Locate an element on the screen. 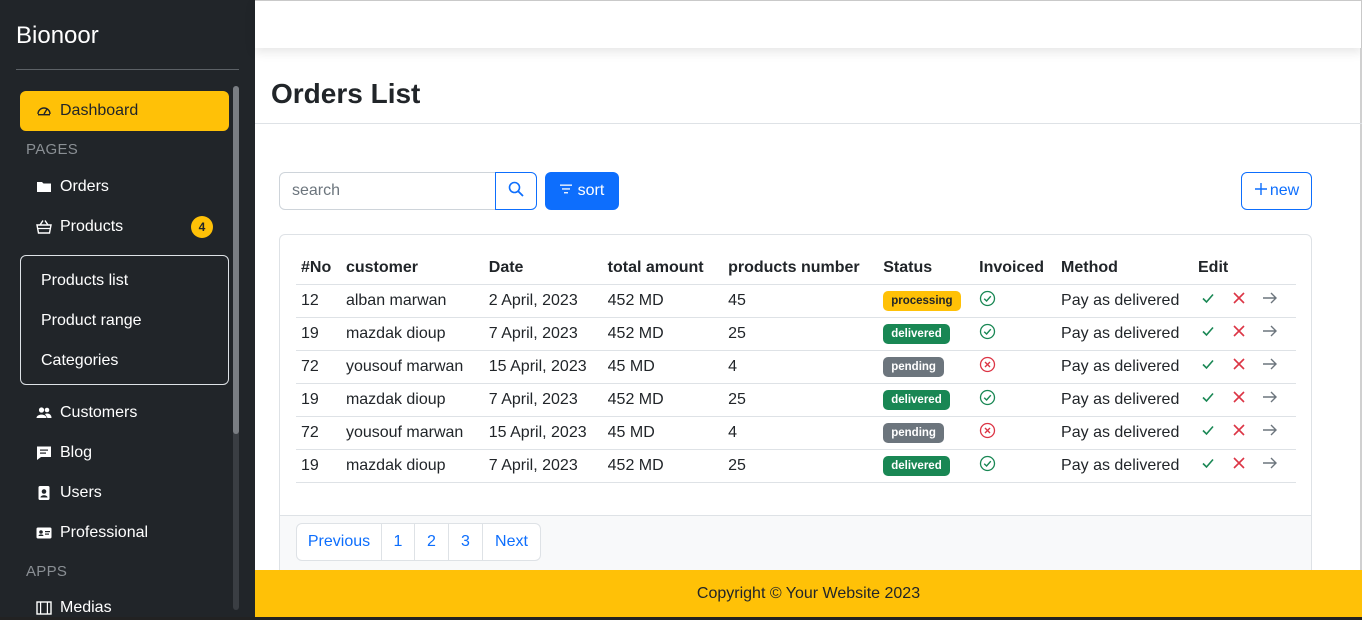 The image size is (1362, 620). cell-date: 15 April, 2023 is located at coordinates (543, 433).